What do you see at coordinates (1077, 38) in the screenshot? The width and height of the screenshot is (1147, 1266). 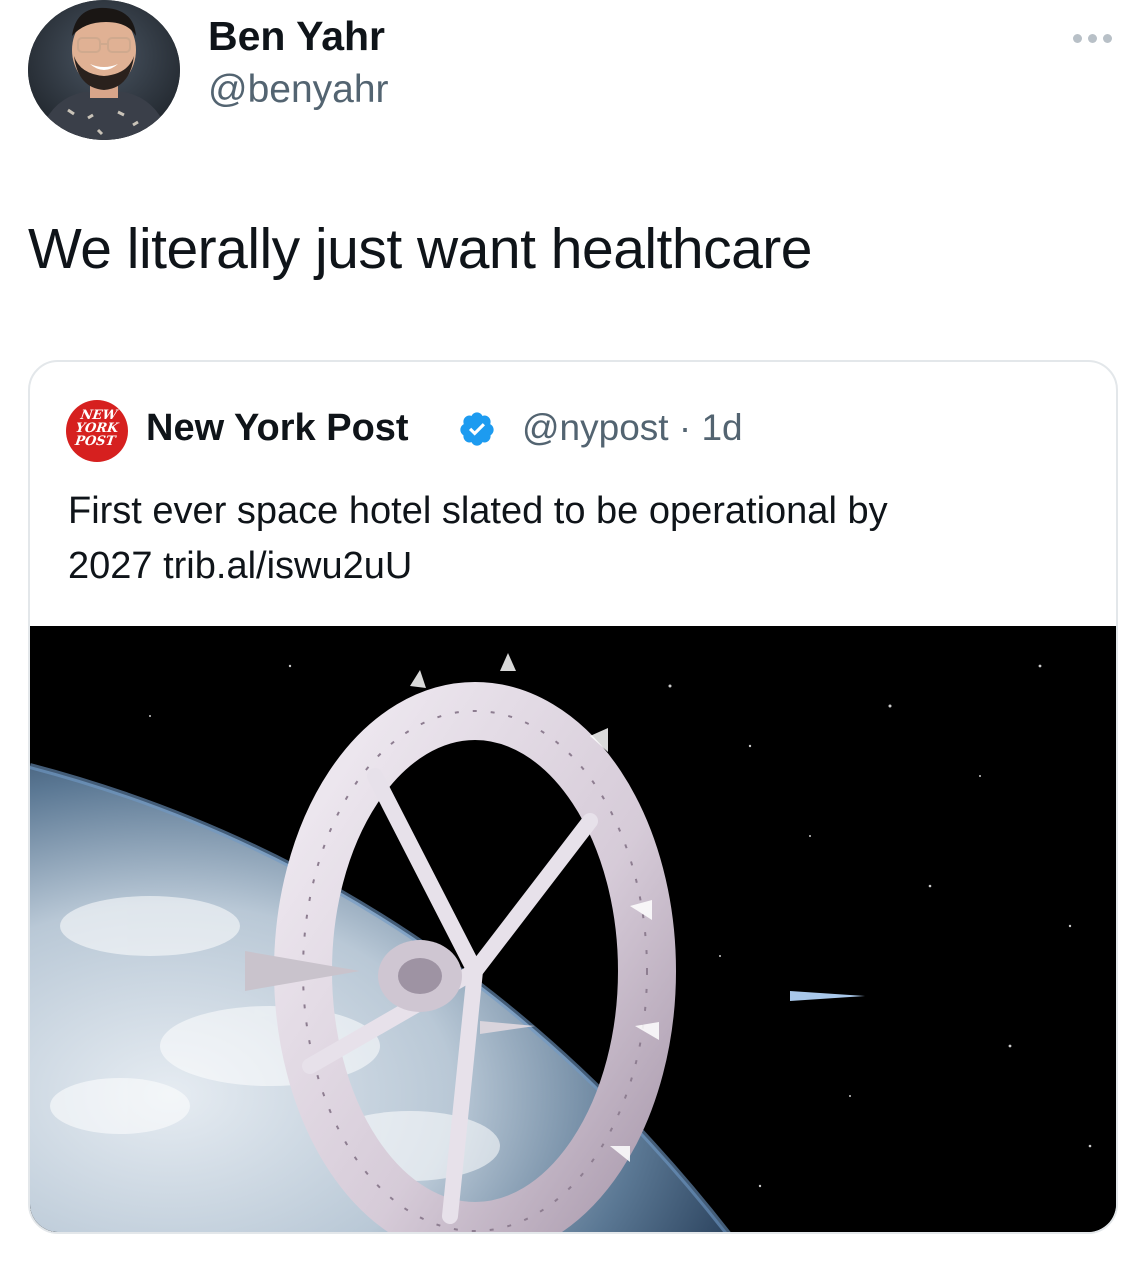 I see `more-horizontal-icon` at bounding box center [1077, 38].